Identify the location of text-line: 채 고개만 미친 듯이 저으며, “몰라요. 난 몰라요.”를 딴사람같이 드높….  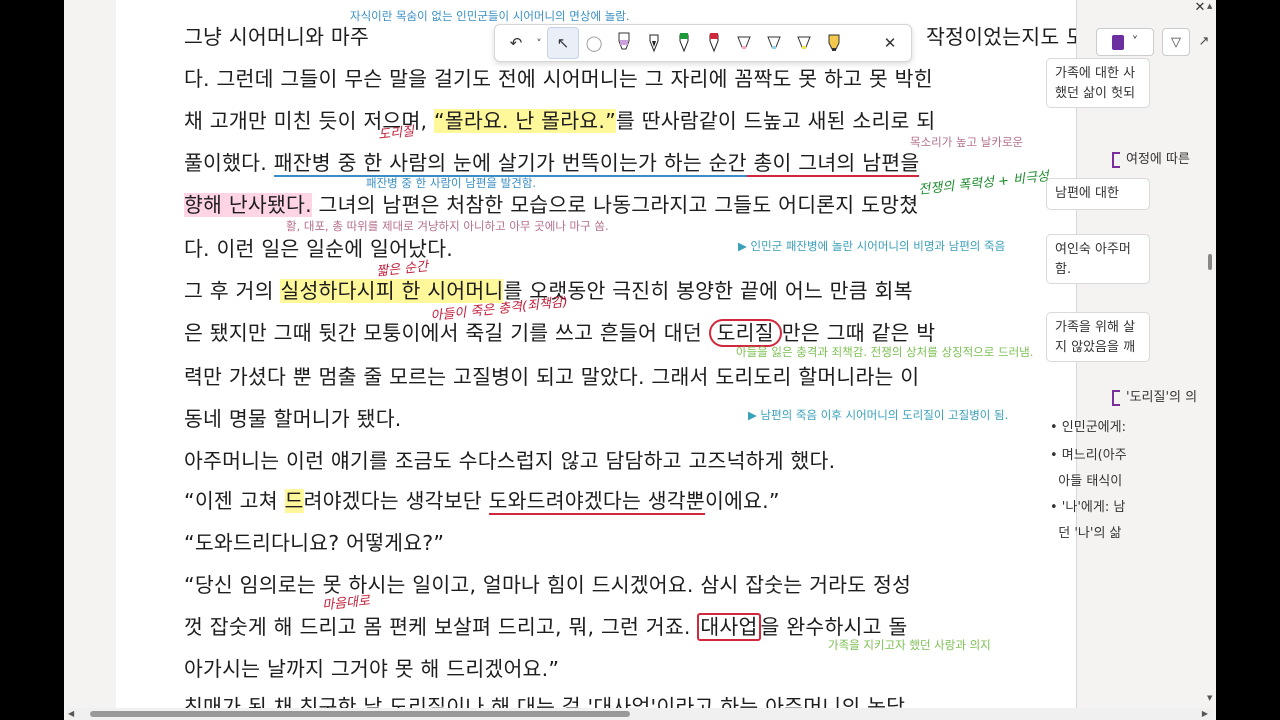
(559, 119).